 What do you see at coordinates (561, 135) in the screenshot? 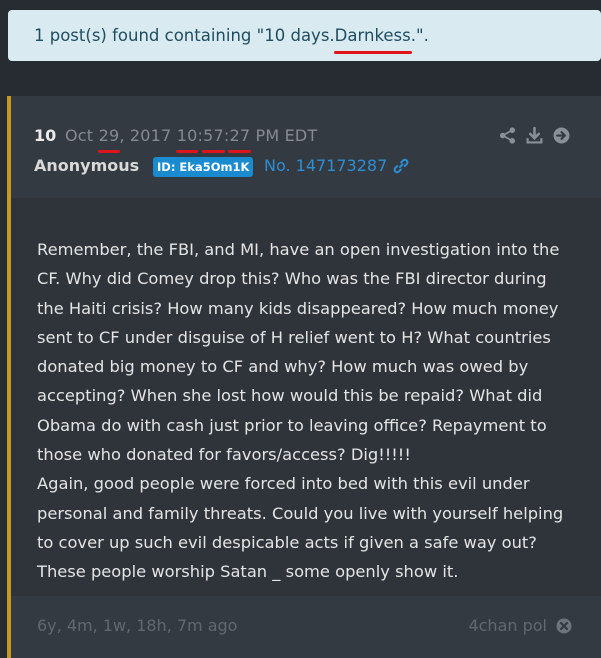
I see `arrow-right-circle-icon` at bounding box center [561, 135].